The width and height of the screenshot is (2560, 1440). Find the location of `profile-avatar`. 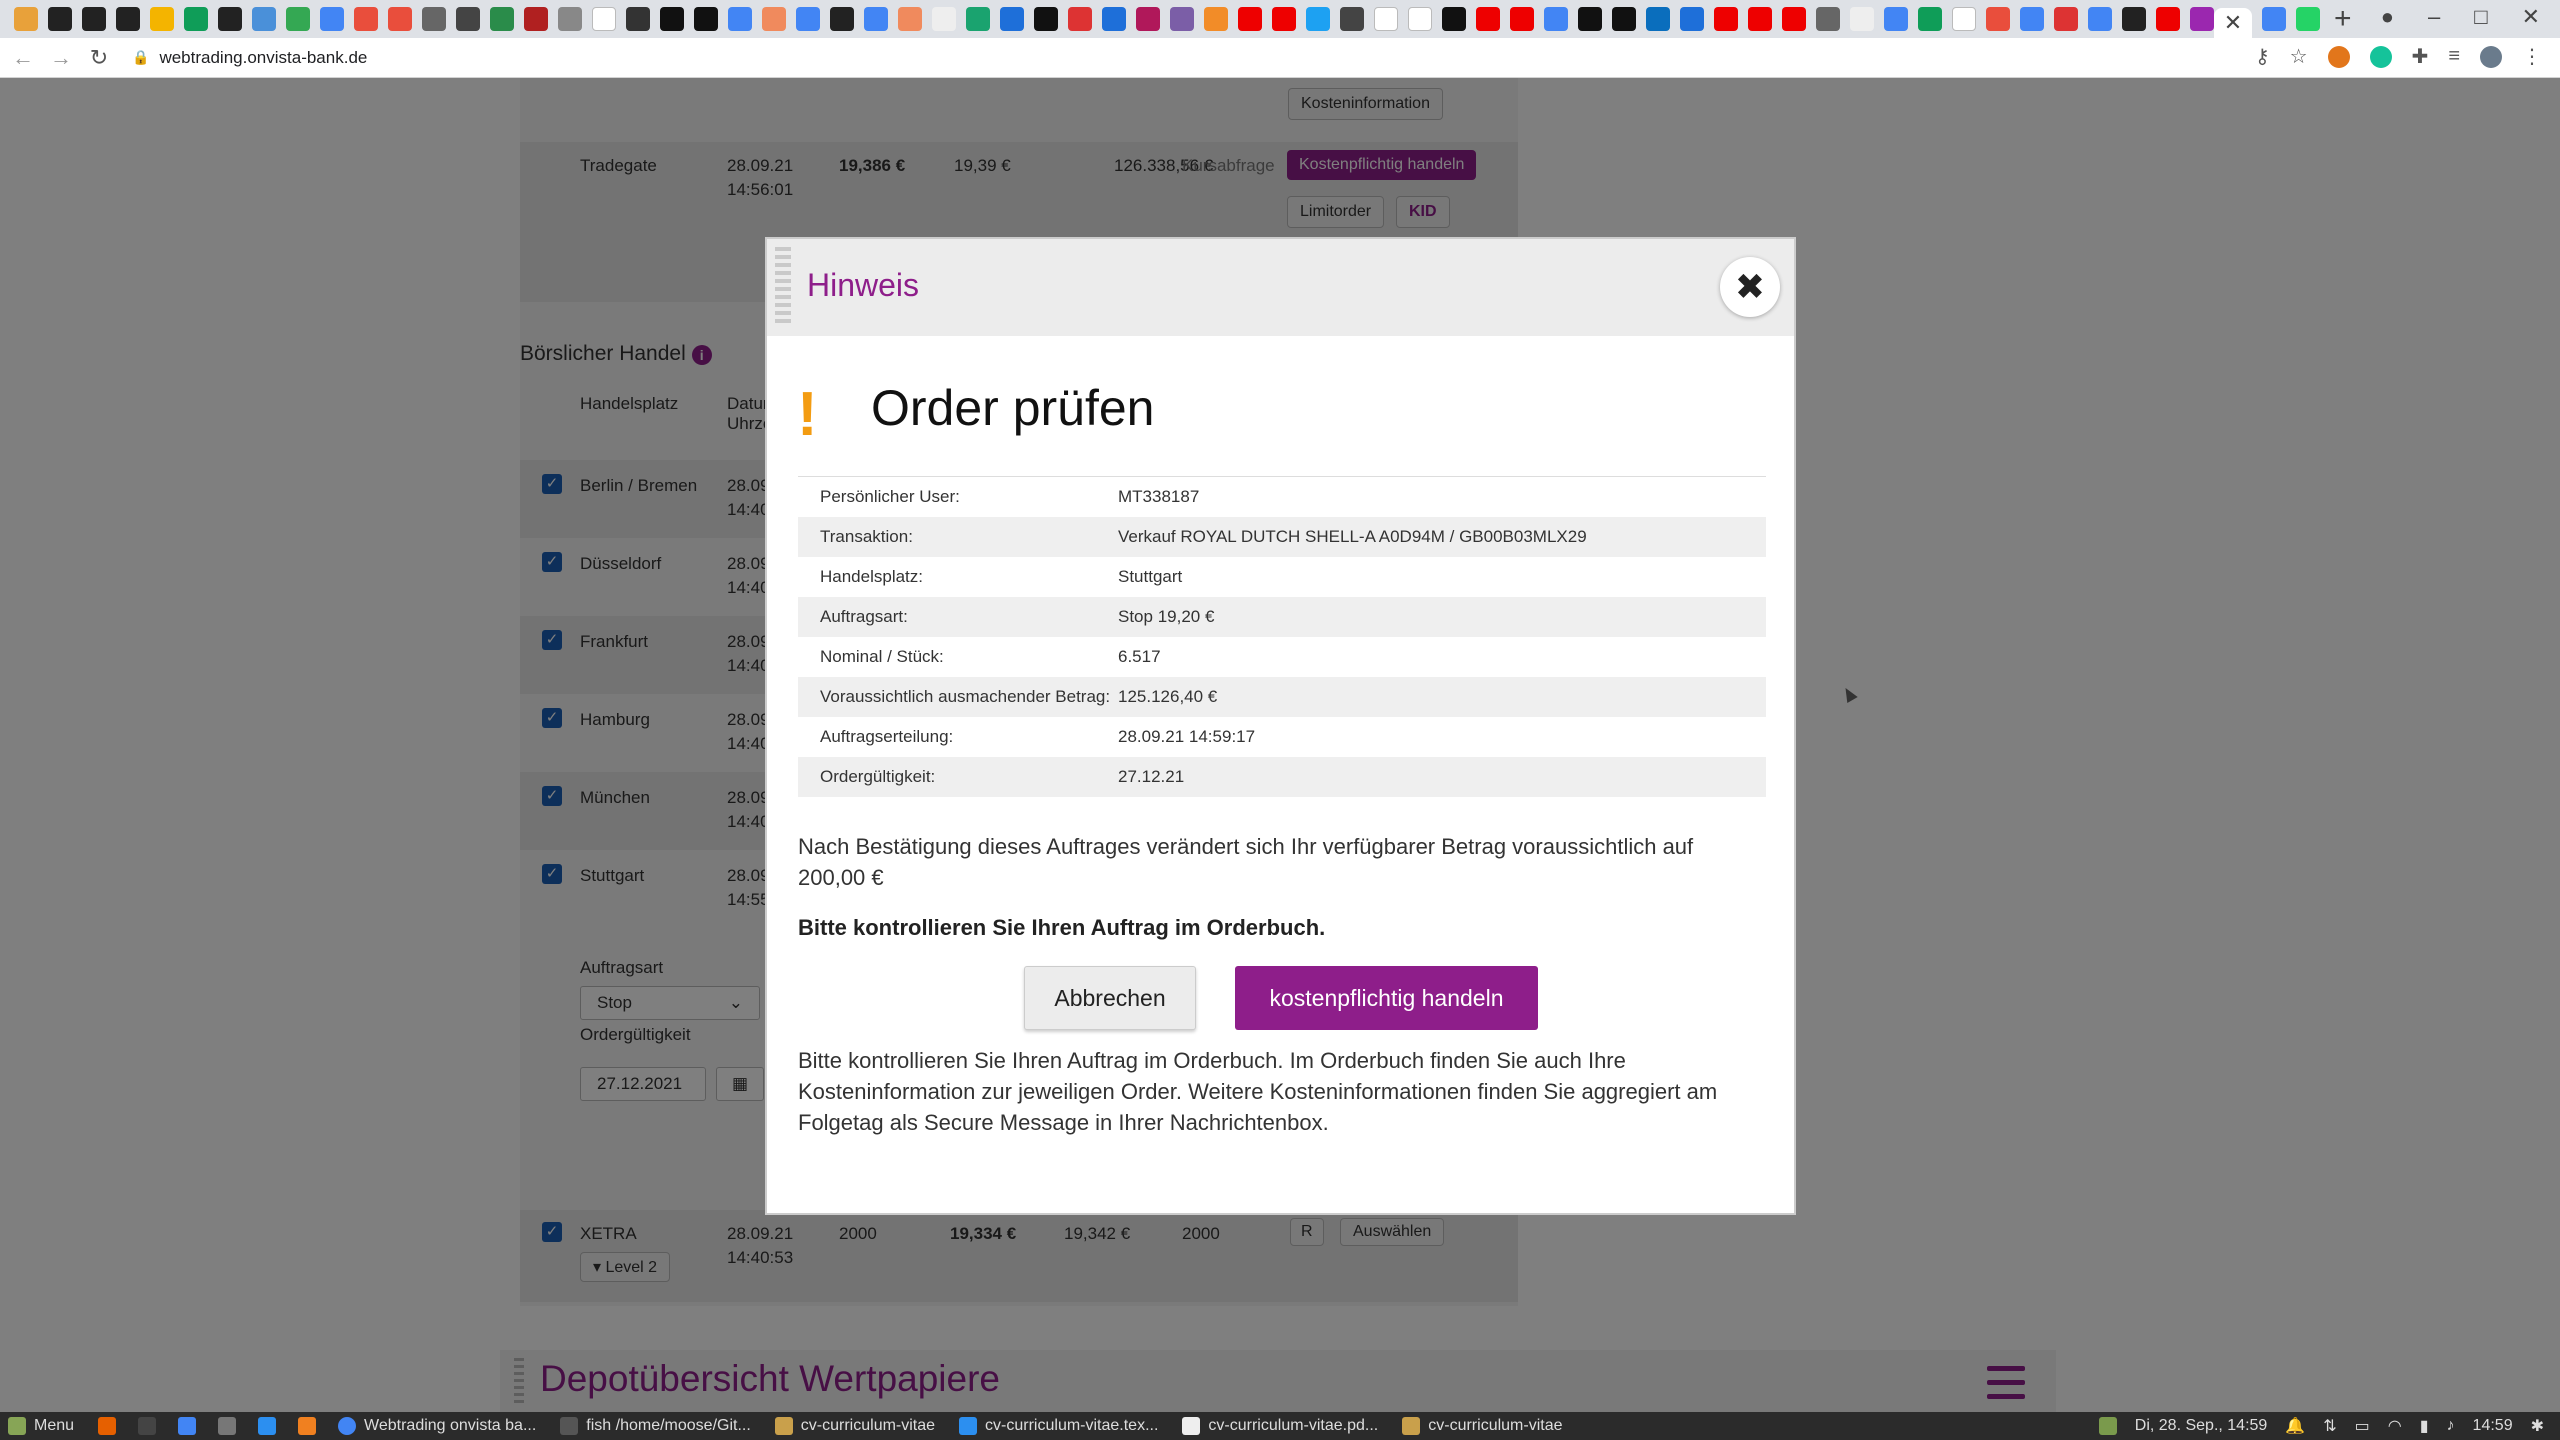

profile-avatar is located at coordinates (2491, 56).